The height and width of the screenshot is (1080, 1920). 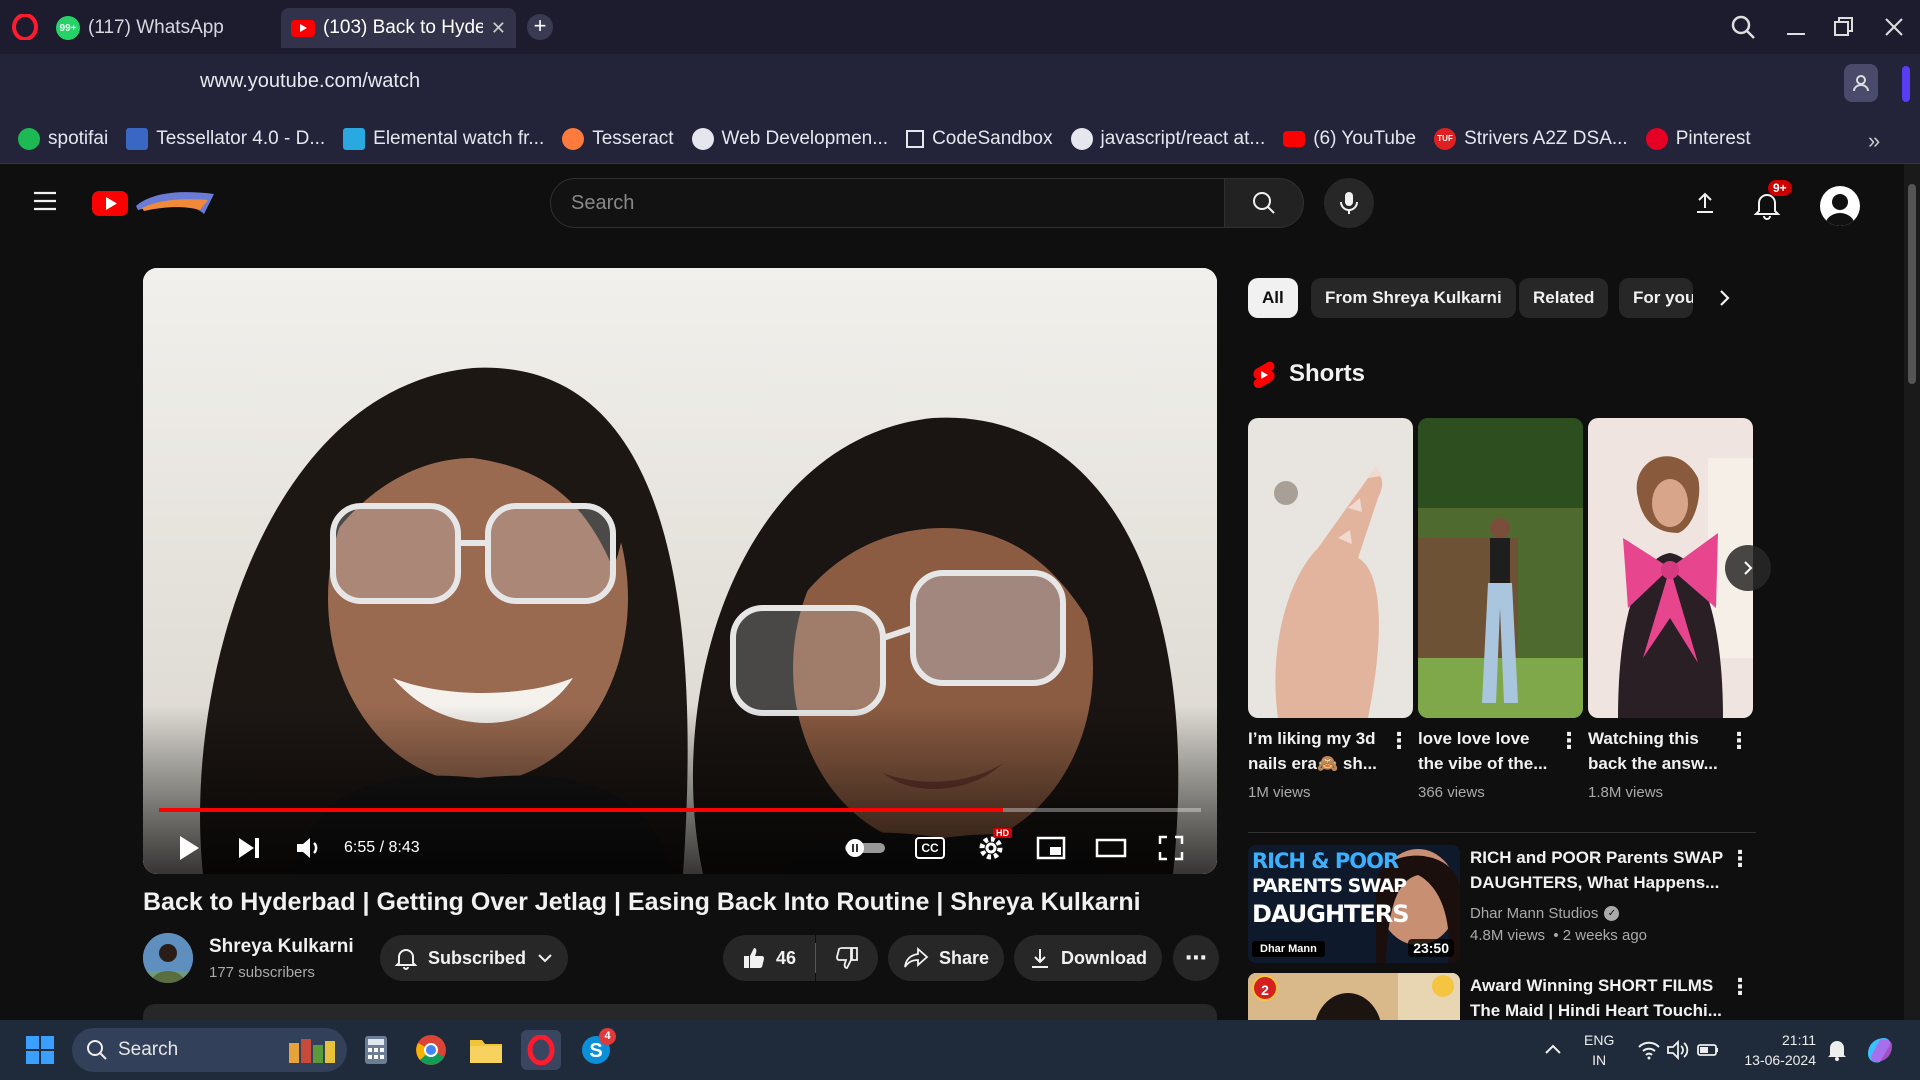 I want to click on notification-center-icon, so click(x=1837, y=1050).